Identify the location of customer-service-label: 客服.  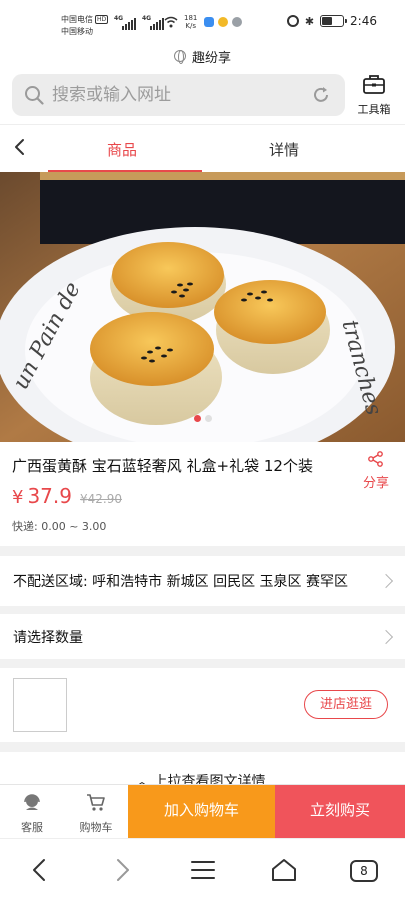
(32, 827).